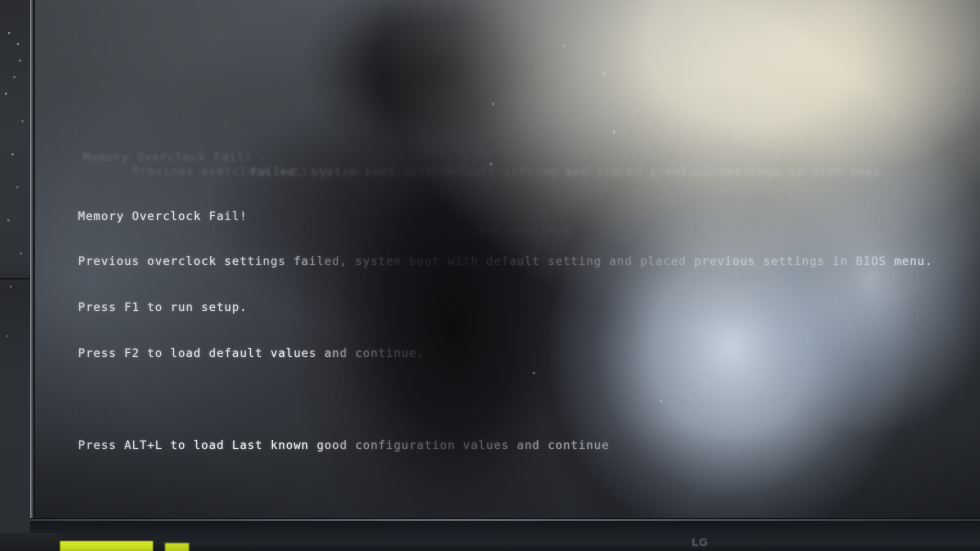 This screenshot has width=980, height=551. What do you see at coordinates (505, 520) in the screenshot?
I see `monitor-bezel-highlight` at bounding box center [505, 520].